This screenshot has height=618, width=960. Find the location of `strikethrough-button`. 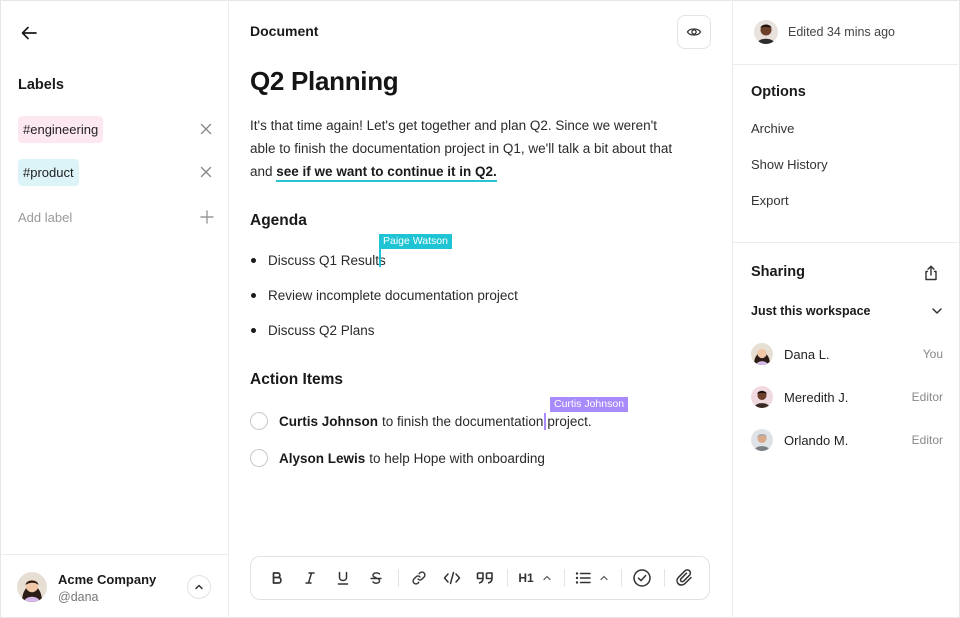

strikethrough-button is located at coordinates (376, 578).